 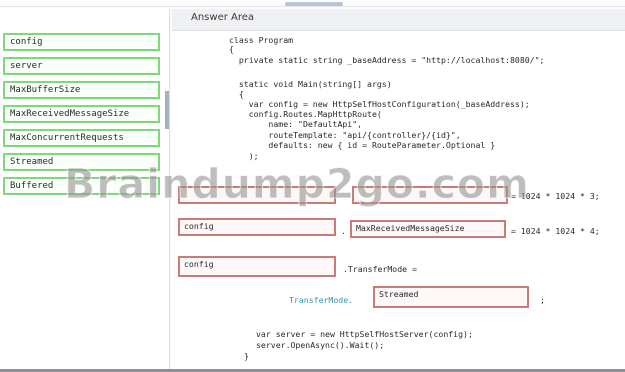 What do you see at coordinates (223, 17) in the screenshot?
I see `answer-area-title: Answer Area` at bounding box center [223, 17].